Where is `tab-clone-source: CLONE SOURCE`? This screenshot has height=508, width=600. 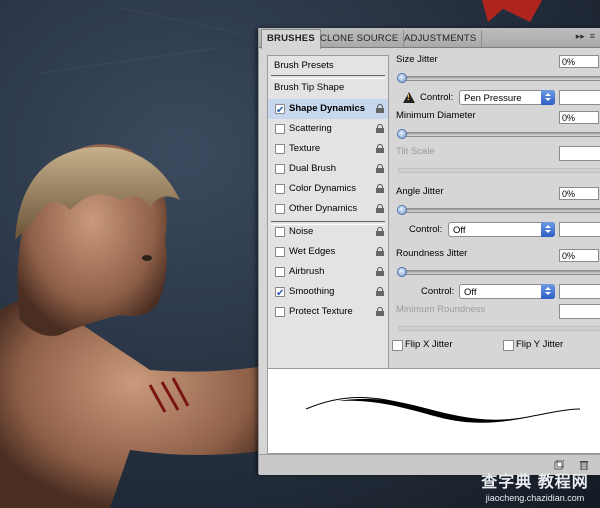
tab-clone-source: CLONE SOURCE is located at coordinates (360, 38).